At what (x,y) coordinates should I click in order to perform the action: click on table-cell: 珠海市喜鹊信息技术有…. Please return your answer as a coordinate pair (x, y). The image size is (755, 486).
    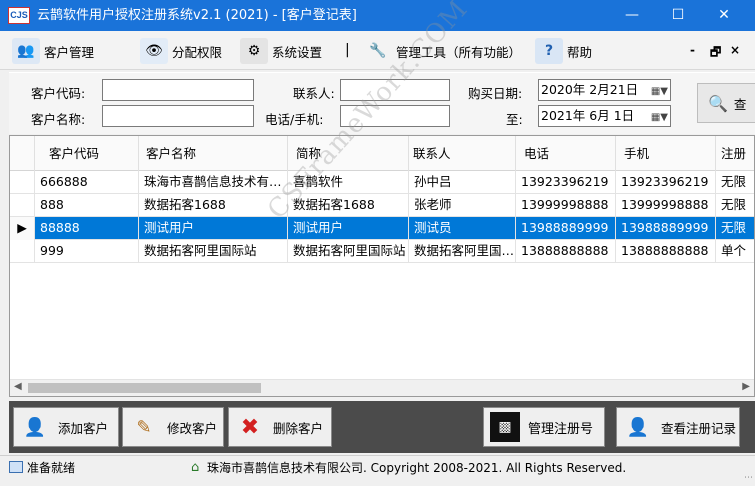
    Looking at the image, I should click on (213, 182).